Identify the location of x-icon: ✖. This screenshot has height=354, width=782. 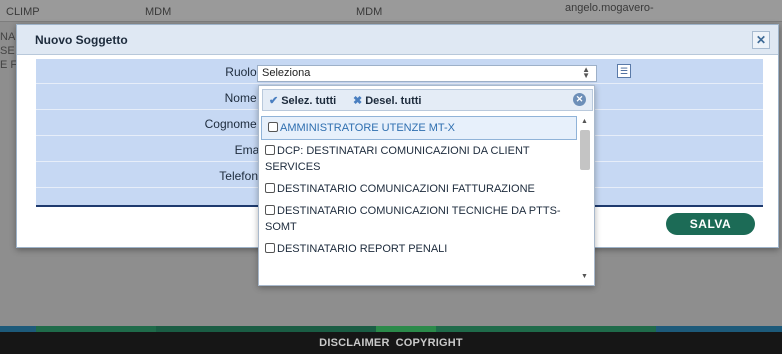
(358, 101).